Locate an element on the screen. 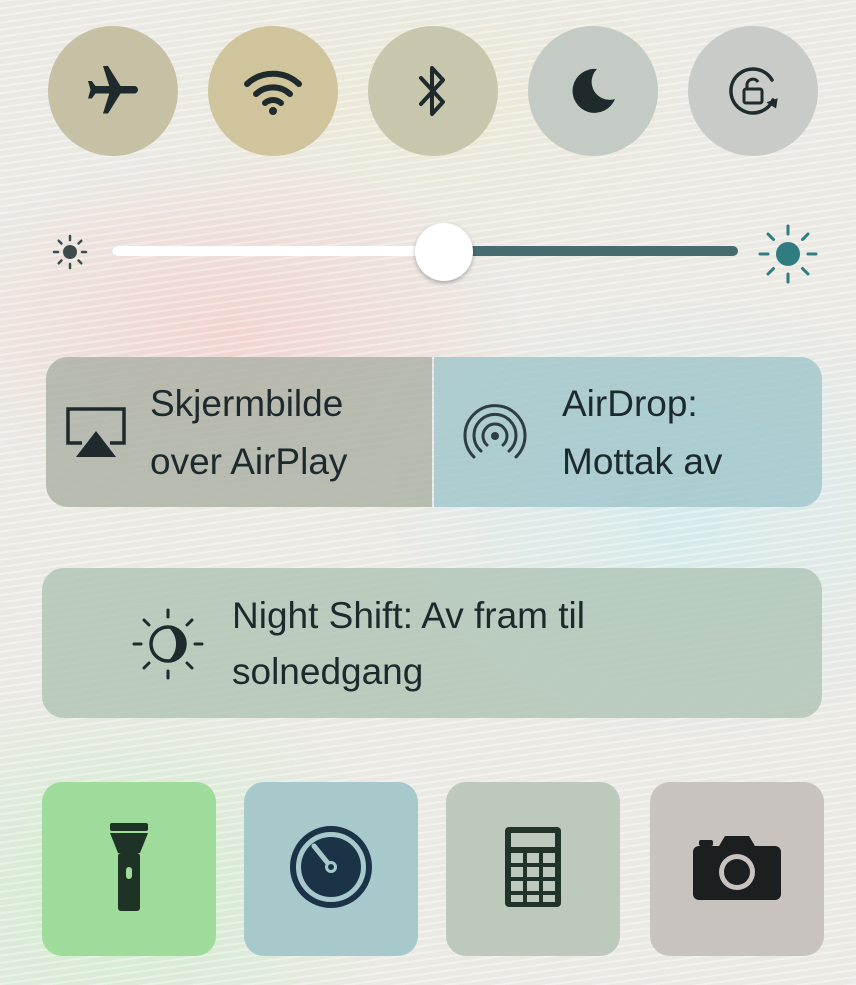  rotation-lock-icon is located at coordinates (753, 91).